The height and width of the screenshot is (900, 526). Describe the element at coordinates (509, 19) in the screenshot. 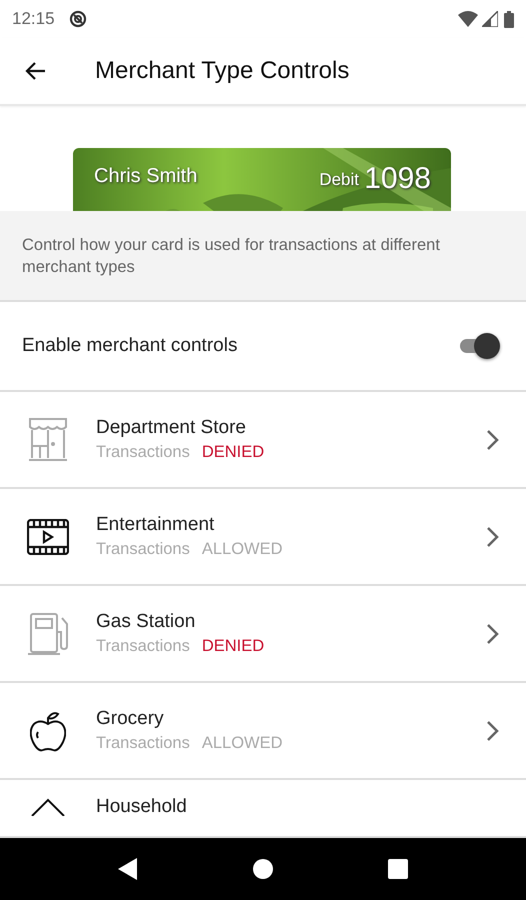

I see `battery-icon` at that location.